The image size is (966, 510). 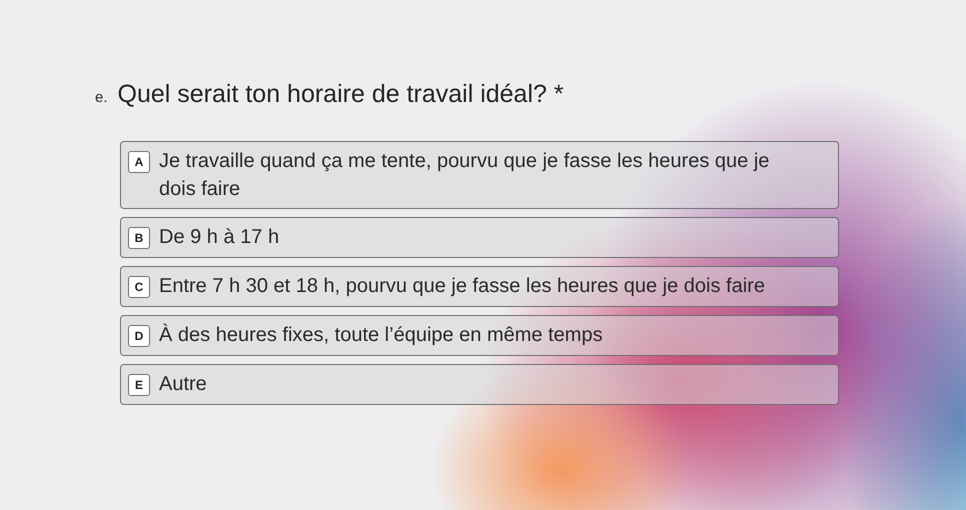 What do you see at coordinates (381, 335) in the screenshot?
I see `option-label: À des heures fixes, toute l’équipe en même temps` at bounding box center [381, 335].